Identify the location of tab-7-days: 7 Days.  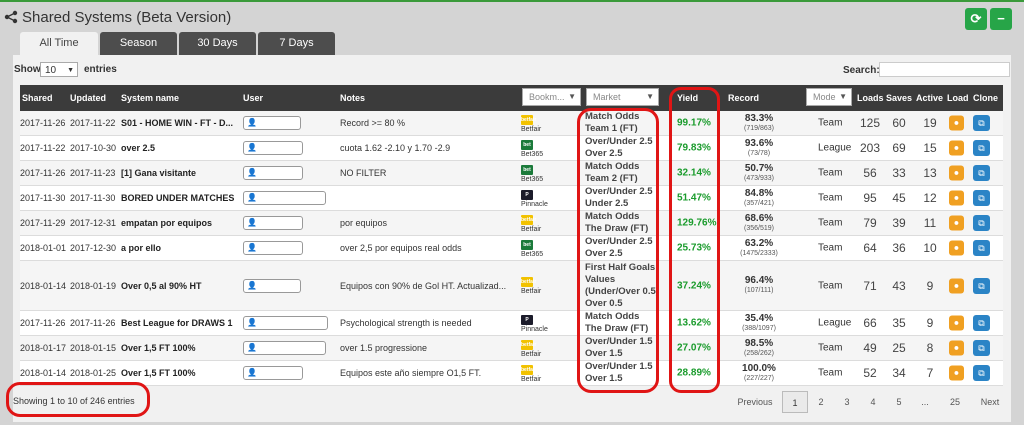
(296, 43).